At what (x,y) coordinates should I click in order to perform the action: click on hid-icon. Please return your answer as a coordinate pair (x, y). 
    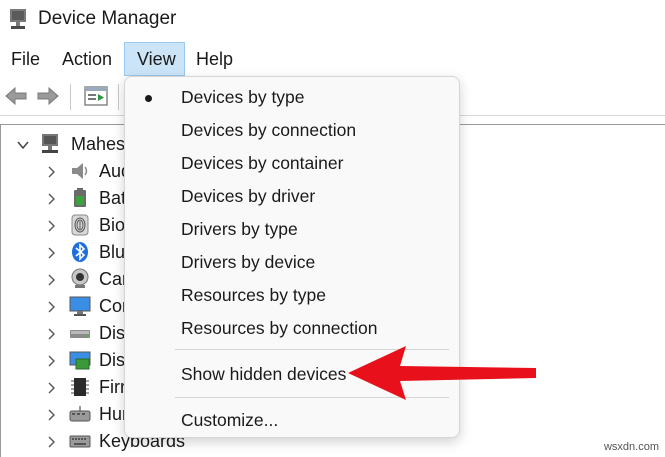
    Looking at the image, I should click on (80, 414).